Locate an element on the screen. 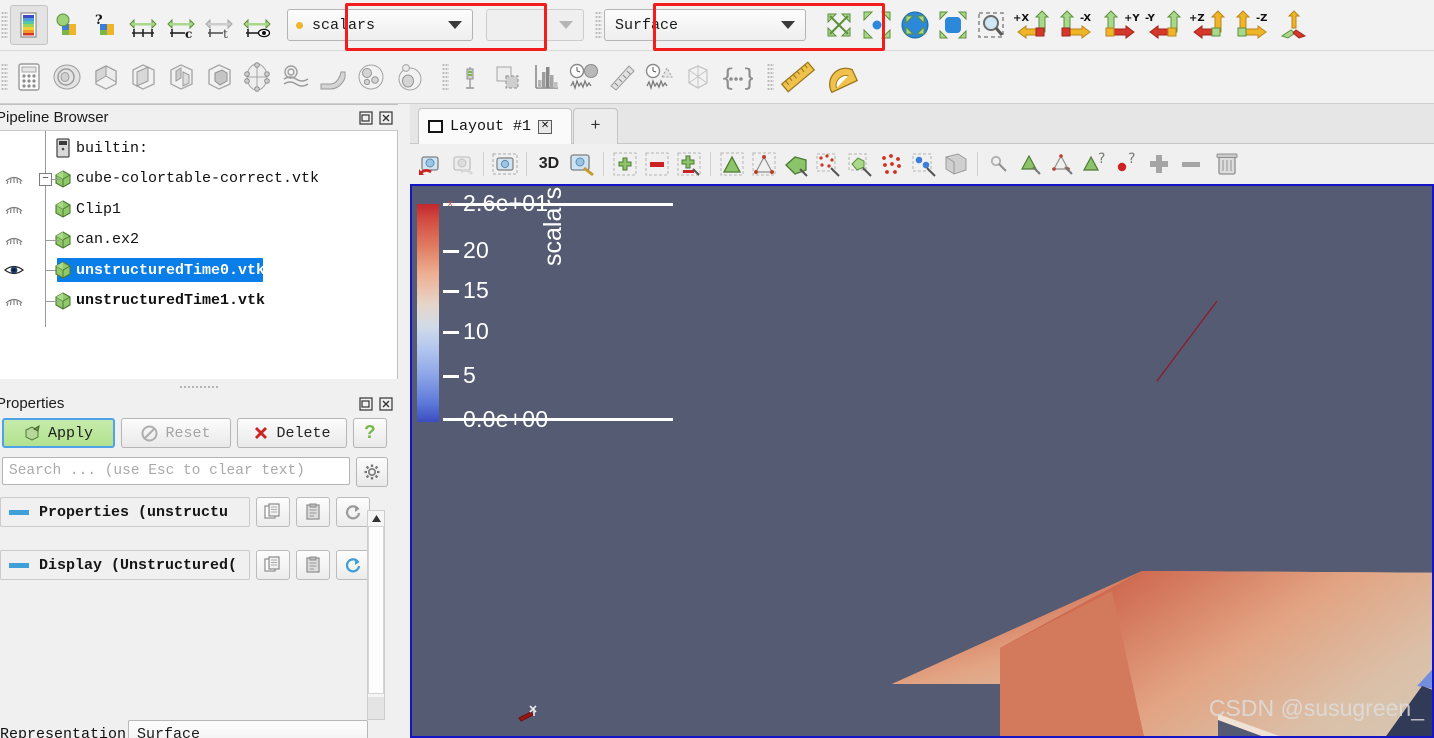  plot-data-over-time-button is located at coordinates (508, 77).